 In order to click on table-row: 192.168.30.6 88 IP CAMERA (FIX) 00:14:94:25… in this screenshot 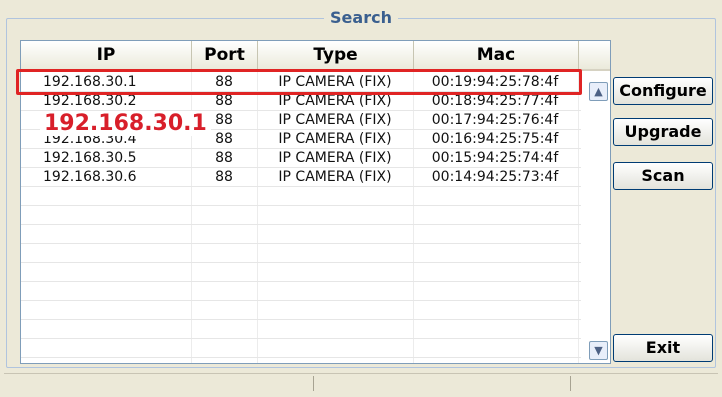, I will do `click(301, 177)`.